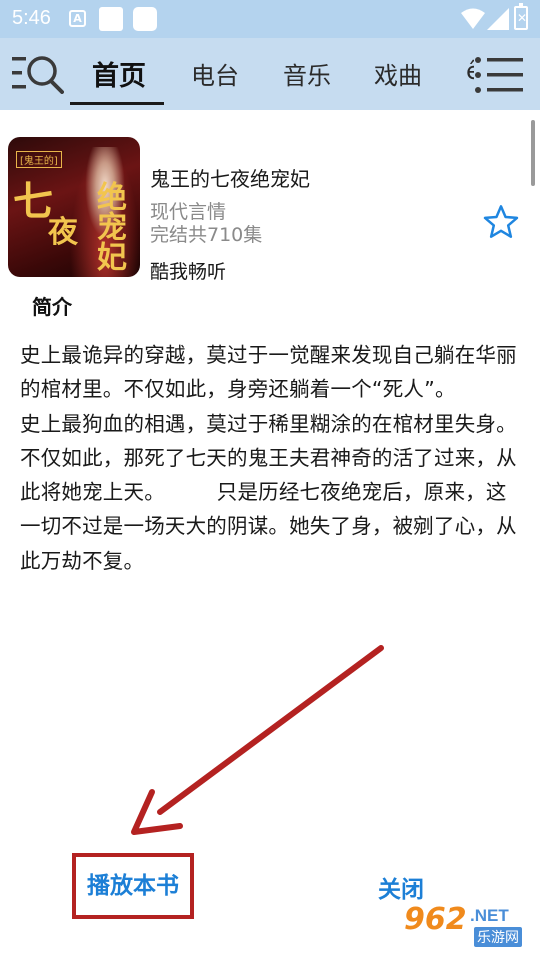 The image size is (540, 960). What do you see at coordinates (77, 18) in the screenshot?
I see `a-notification-icon: A` at bounding box center [77, 18].